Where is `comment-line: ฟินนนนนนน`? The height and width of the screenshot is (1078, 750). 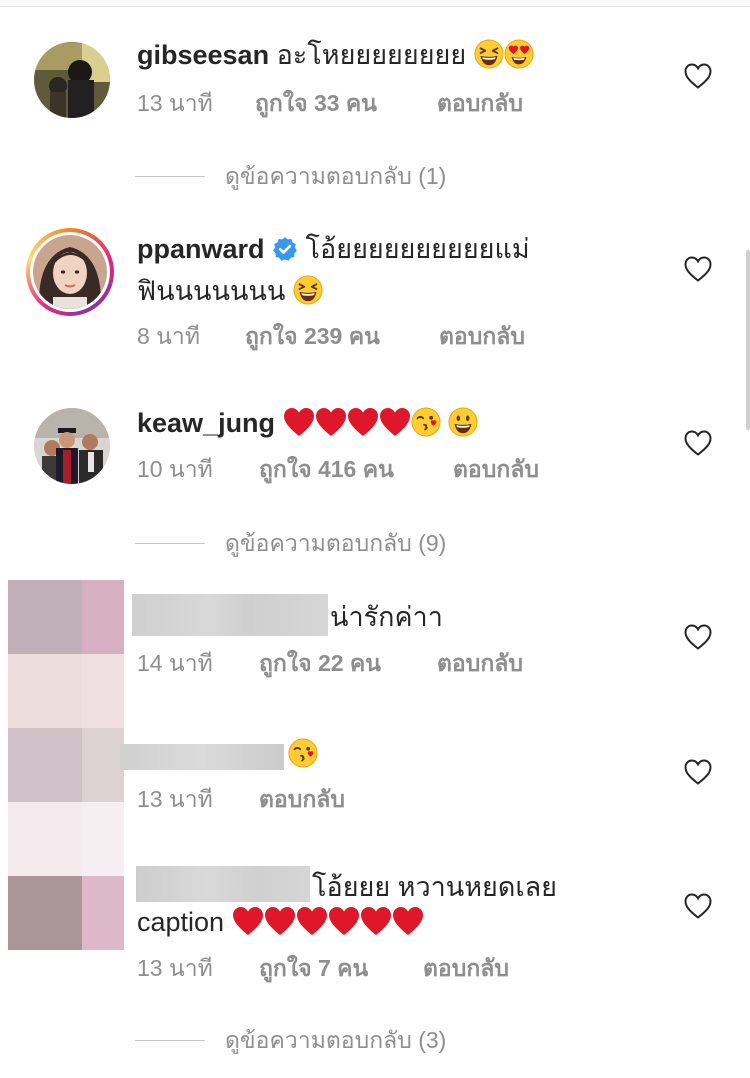 comment-line: ฟินนนนนนน is located at coordinates (230, 291).